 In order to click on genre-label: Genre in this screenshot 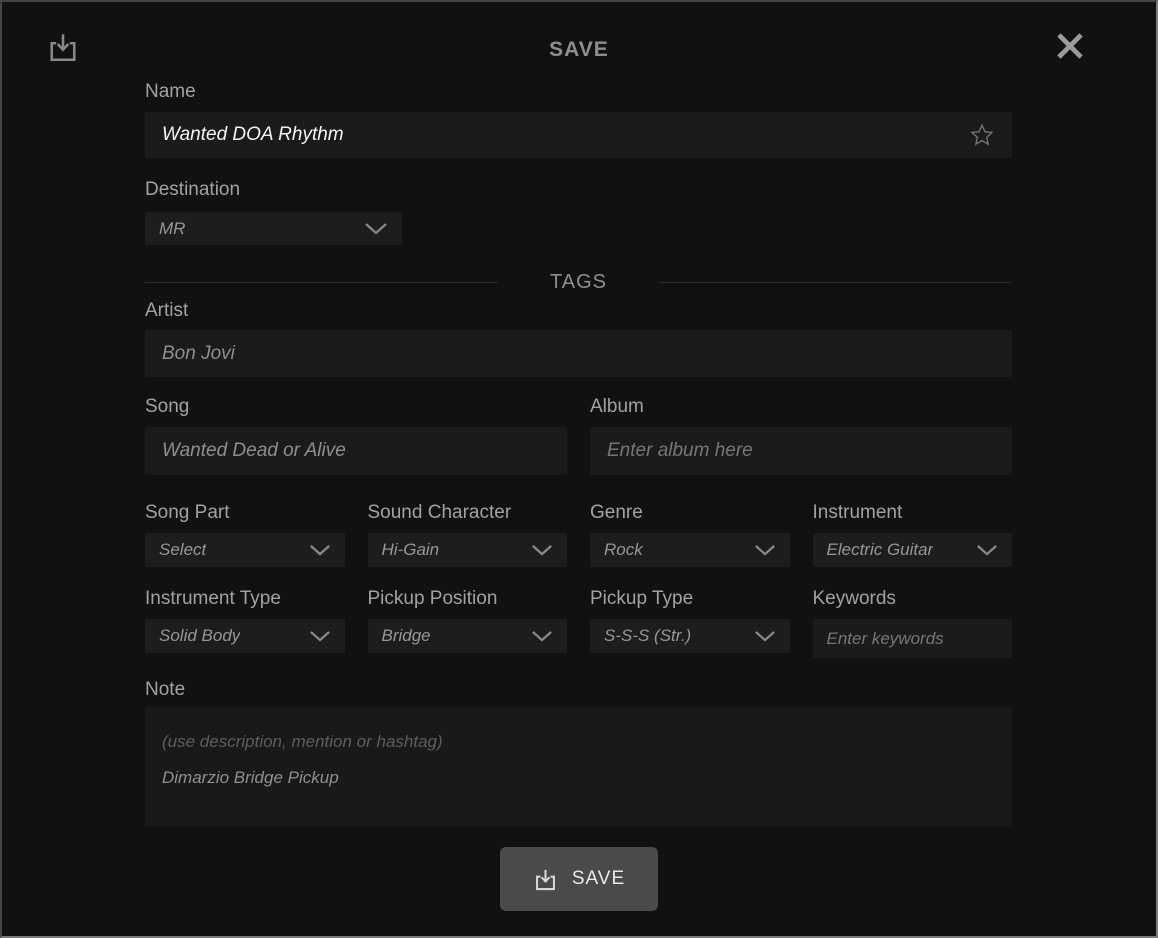, I will do `click(616, 512)`.